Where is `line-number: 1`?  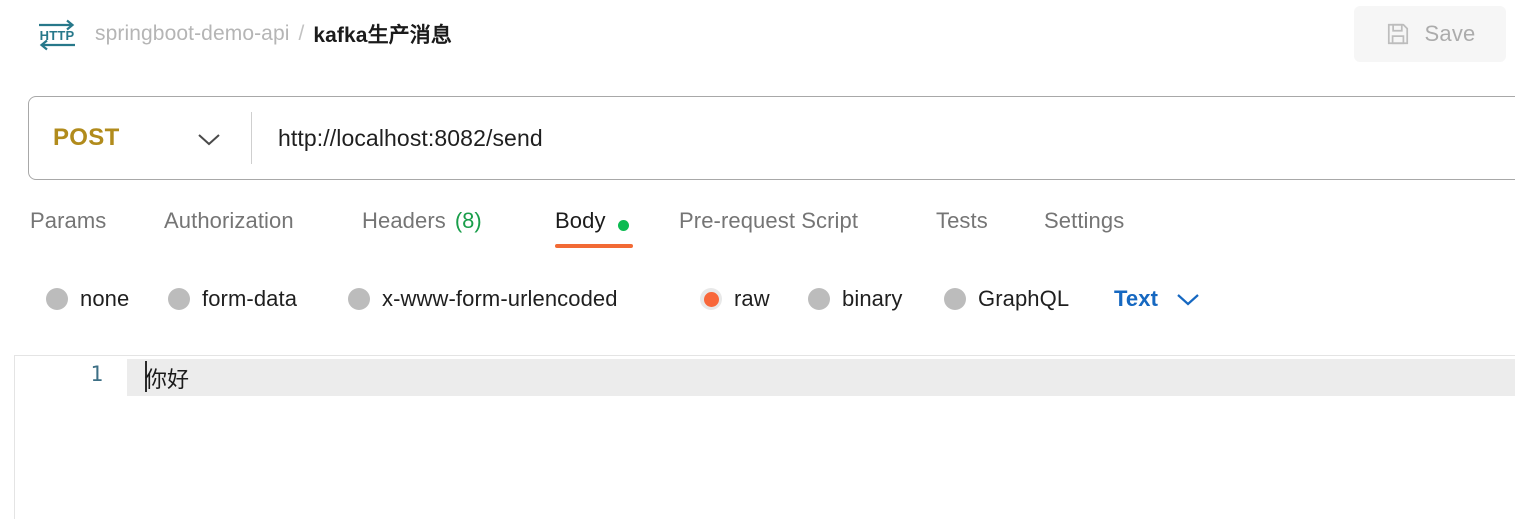
line-number: 1 is located at coordinates (96, 374).